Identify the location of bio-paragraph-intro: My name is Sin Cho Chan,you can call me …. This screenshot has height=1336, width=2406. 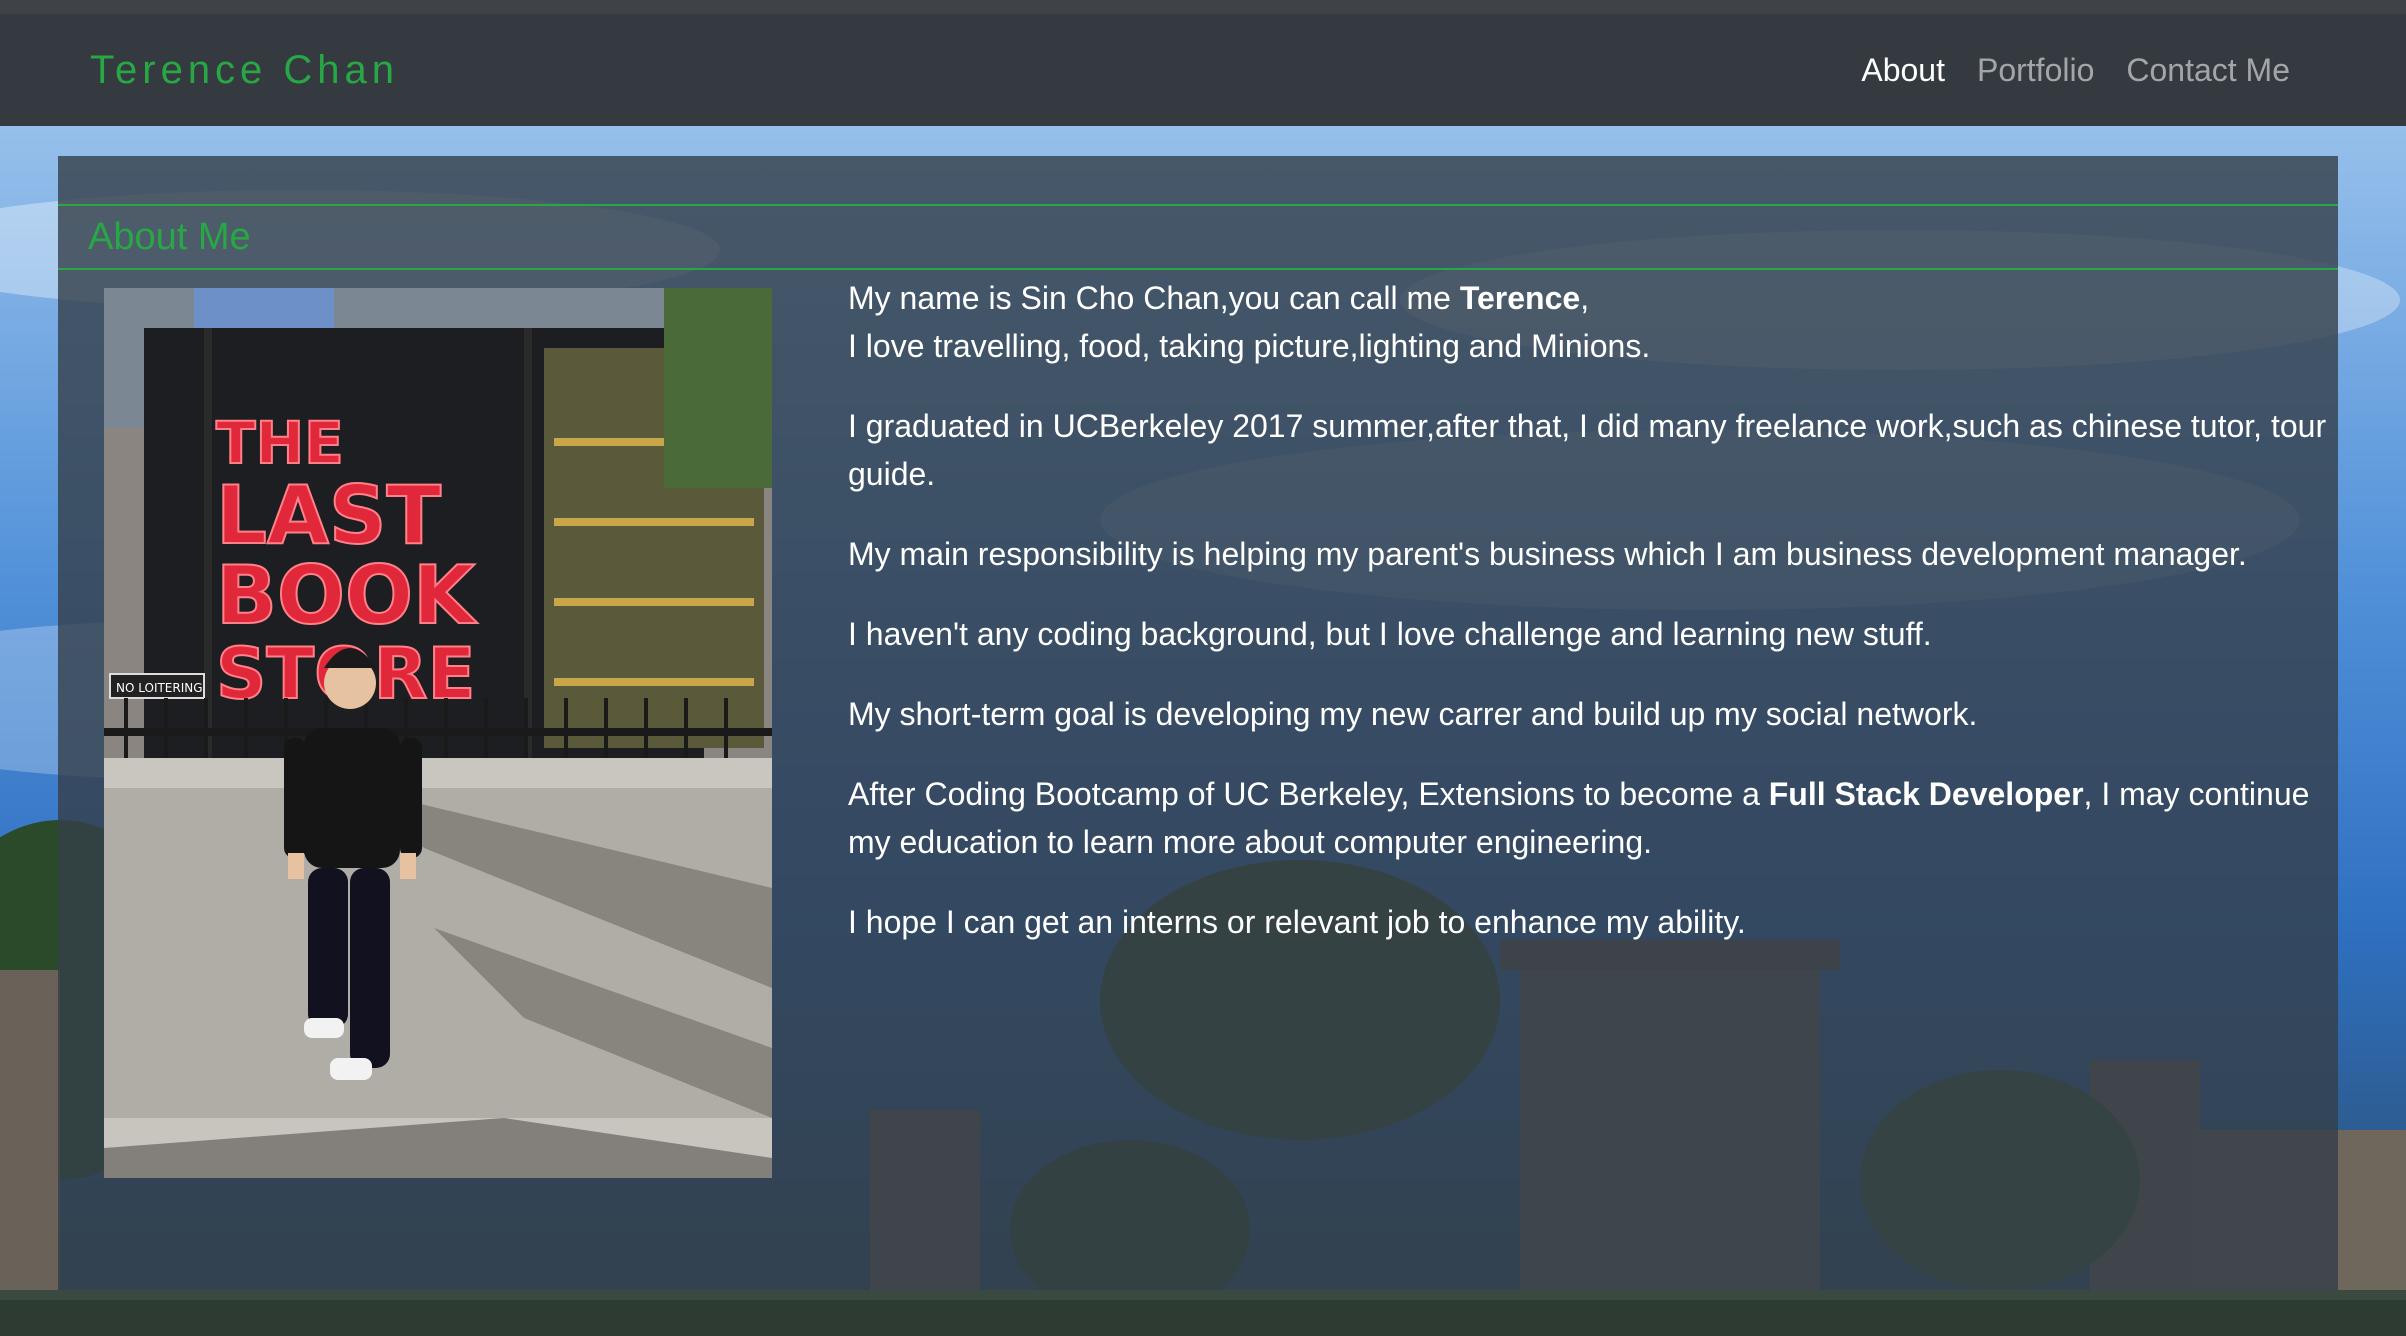
(1603, 322).